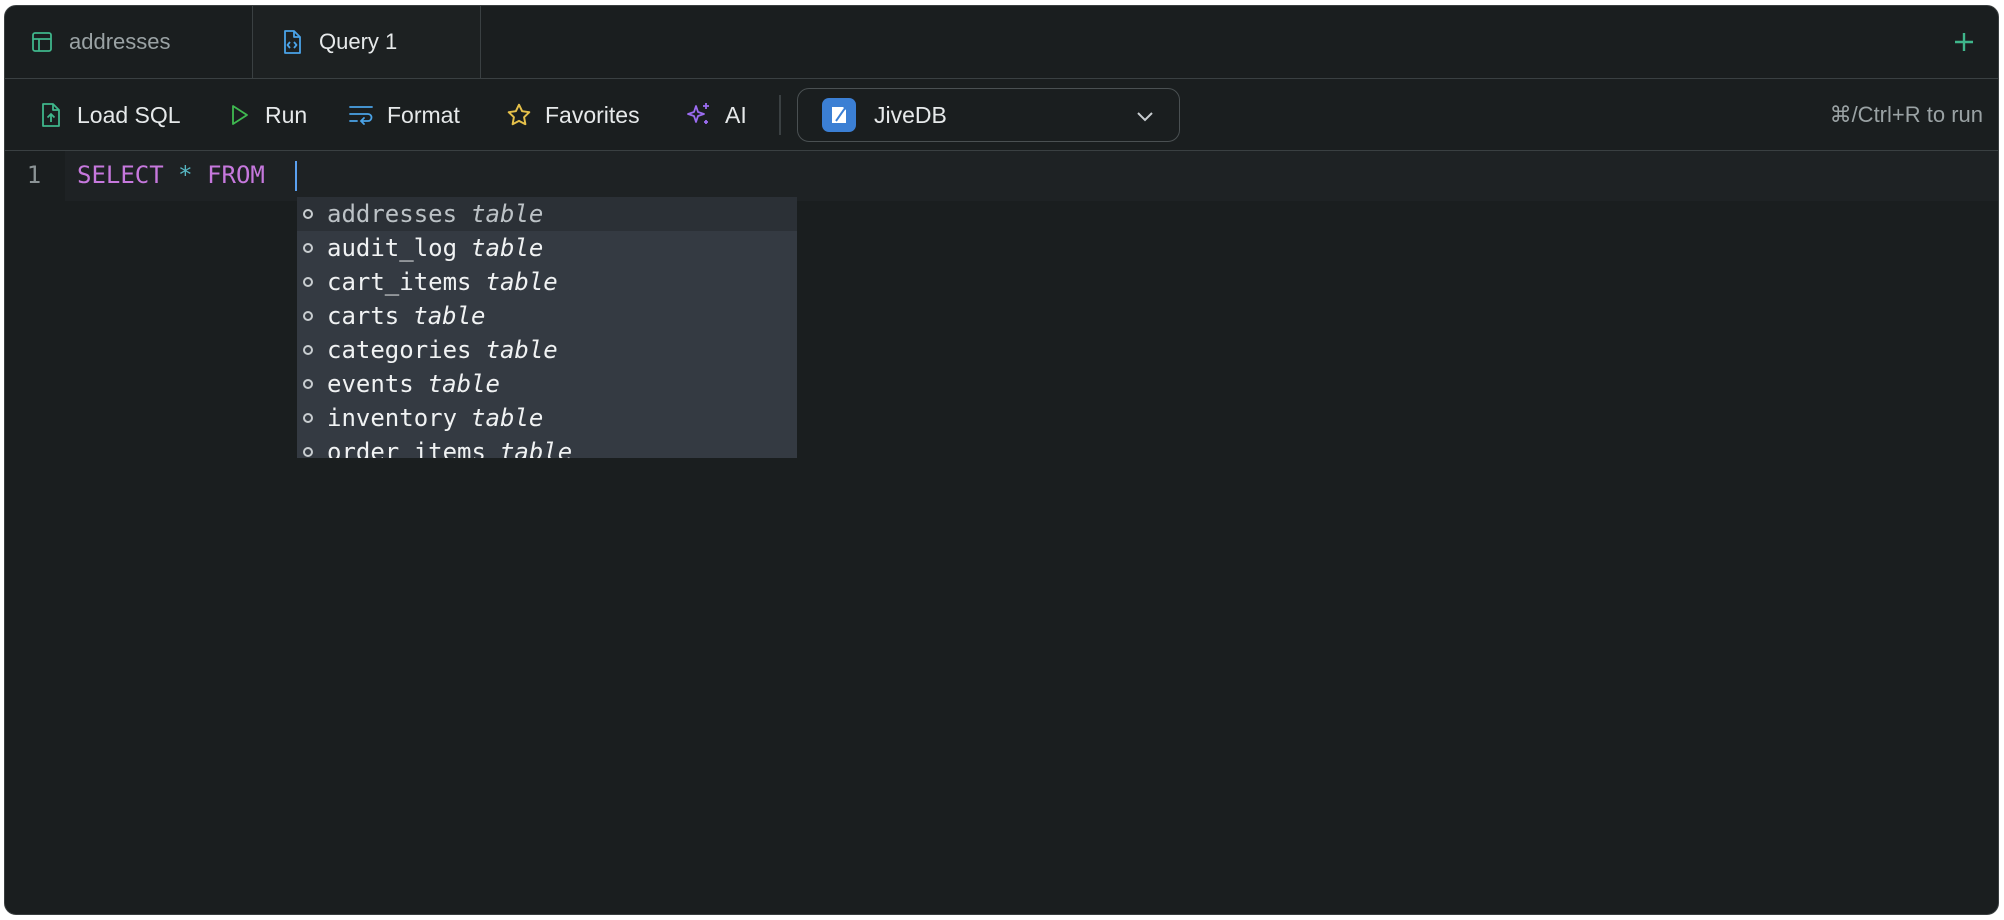 The width and height of the screenshot is (2004, 920). Describe the element at coordinates (547, 248) in the screenshot. I see `autocomplete-item: audit_log table` at that location.